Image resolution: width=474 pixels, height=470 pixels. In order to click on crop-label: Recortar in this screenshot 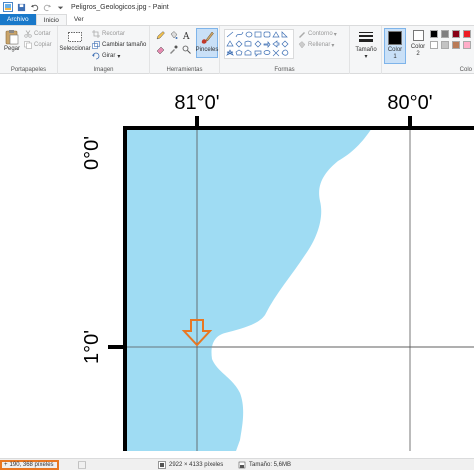, I will do `click(114, 34)`.